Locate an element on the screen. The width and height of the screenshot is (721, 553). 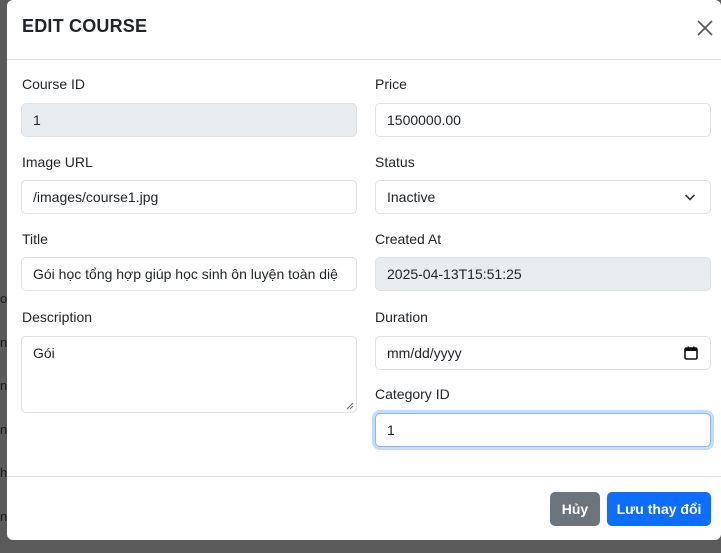
description-text: Gói is located at coordinates (44, 353).